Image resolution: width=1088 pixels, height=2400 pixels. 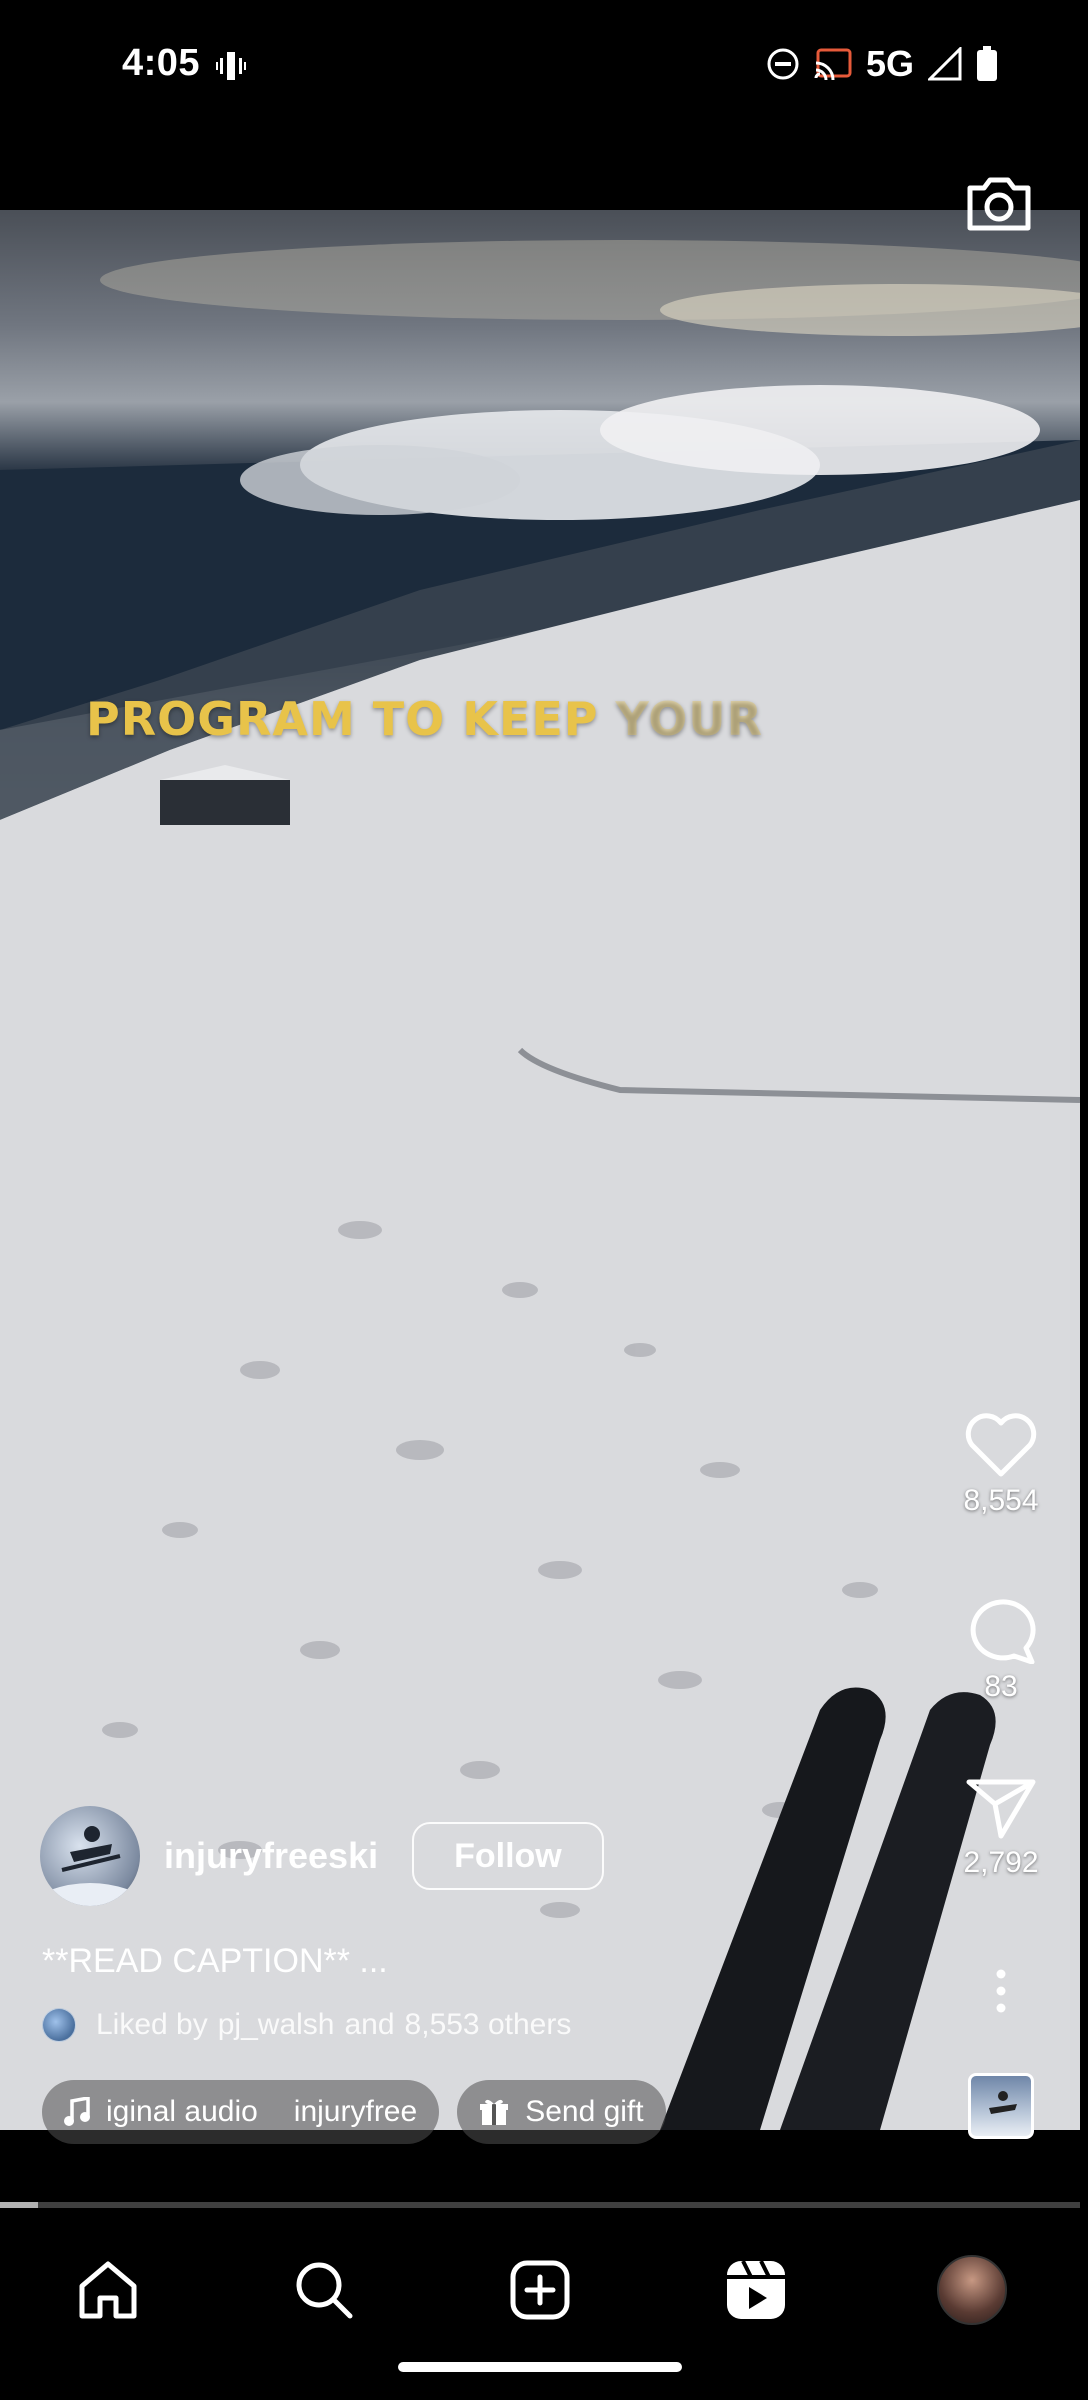 I want to click on audio-label: iginal audio, so click(x=182, y=2111).